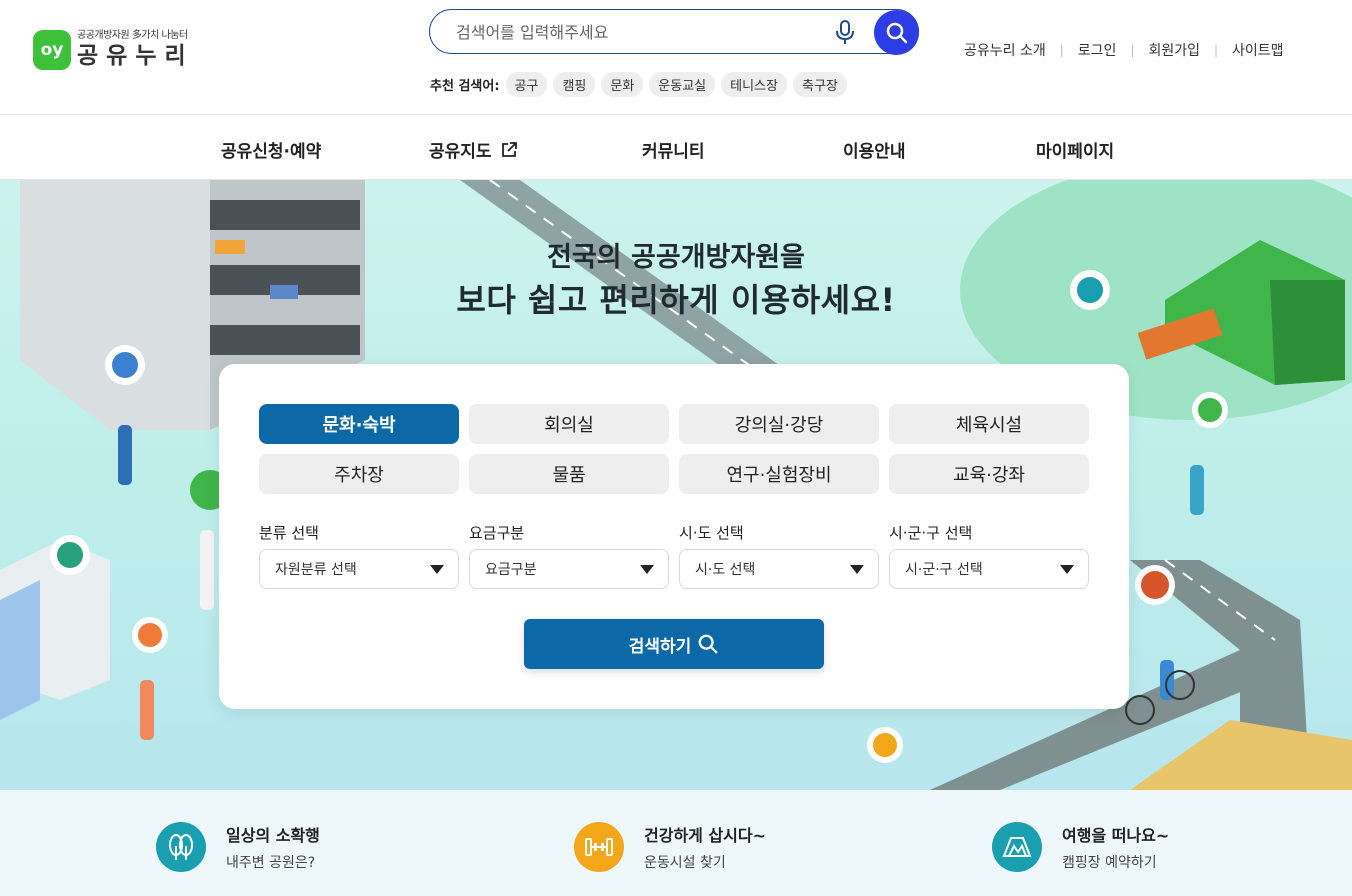 The image size is (1352, 896). Describe the element at coordinates (754, 84) in the screenshot. I see `keyword-chip: 테니스장` at that location.